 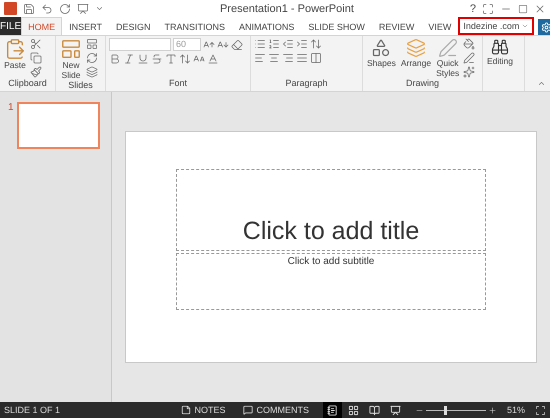 I want to click on customize-icon, so click(x=99, y=8).